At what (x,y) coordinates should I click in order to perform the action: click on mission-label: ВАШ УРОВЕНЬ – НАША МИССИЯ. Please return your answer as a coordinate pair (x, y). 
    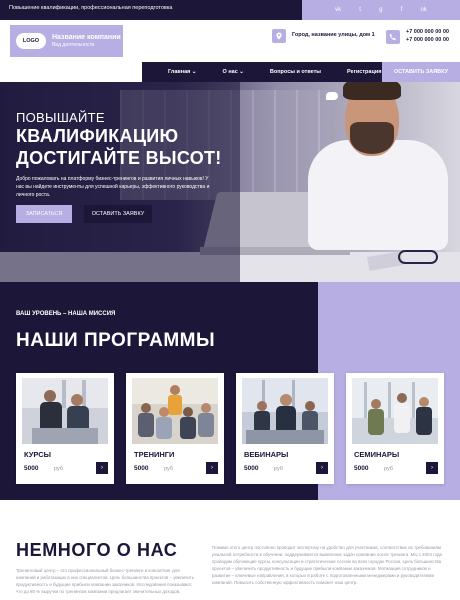
    Looking at the image, I should click on (66, 314).